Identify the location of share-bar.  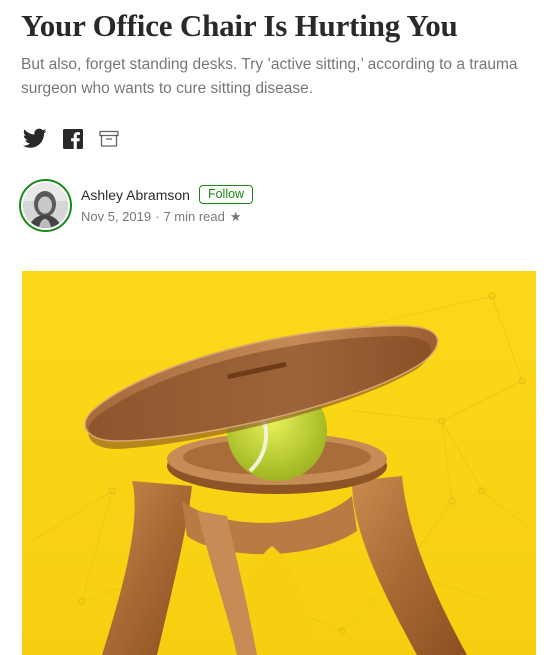
(79, 138).